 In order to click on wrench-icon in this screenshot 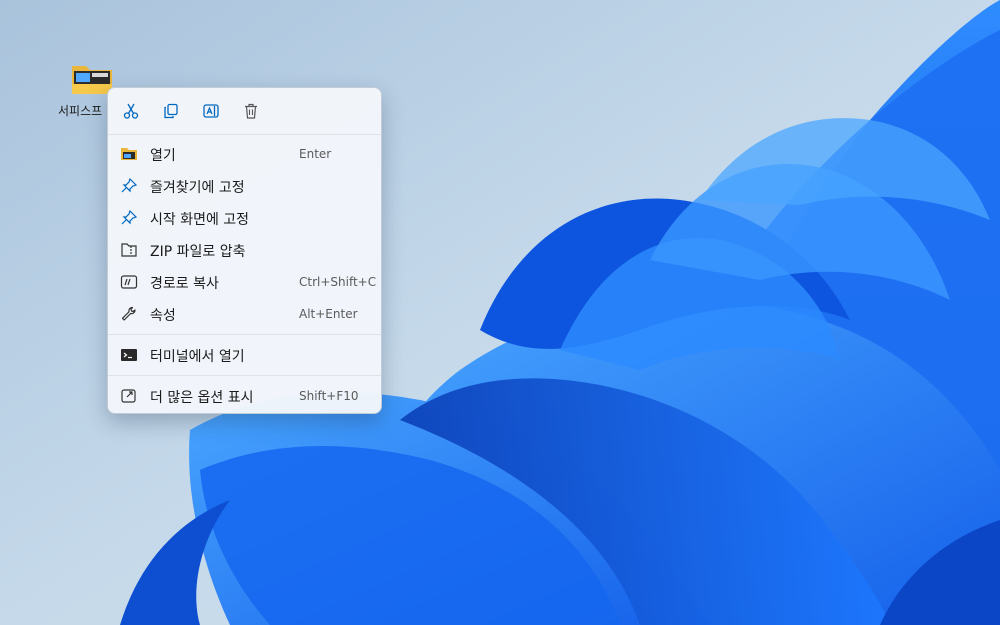, I will do `click(128, 313)`.